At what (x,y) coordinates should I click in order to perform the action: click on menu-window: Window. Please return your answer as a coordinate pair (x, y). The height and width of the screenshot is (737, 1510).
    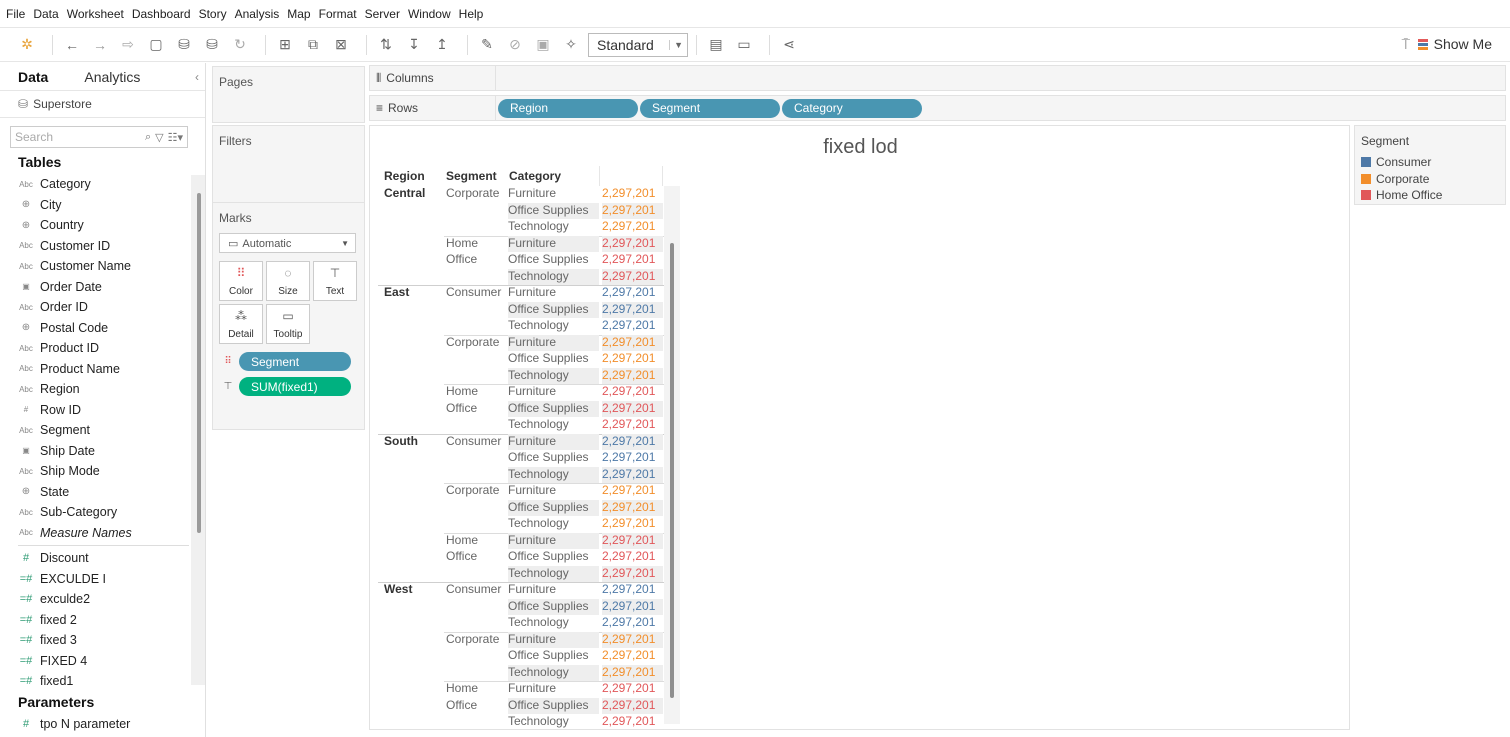
    Looking at the image, I should click on (429, 14).